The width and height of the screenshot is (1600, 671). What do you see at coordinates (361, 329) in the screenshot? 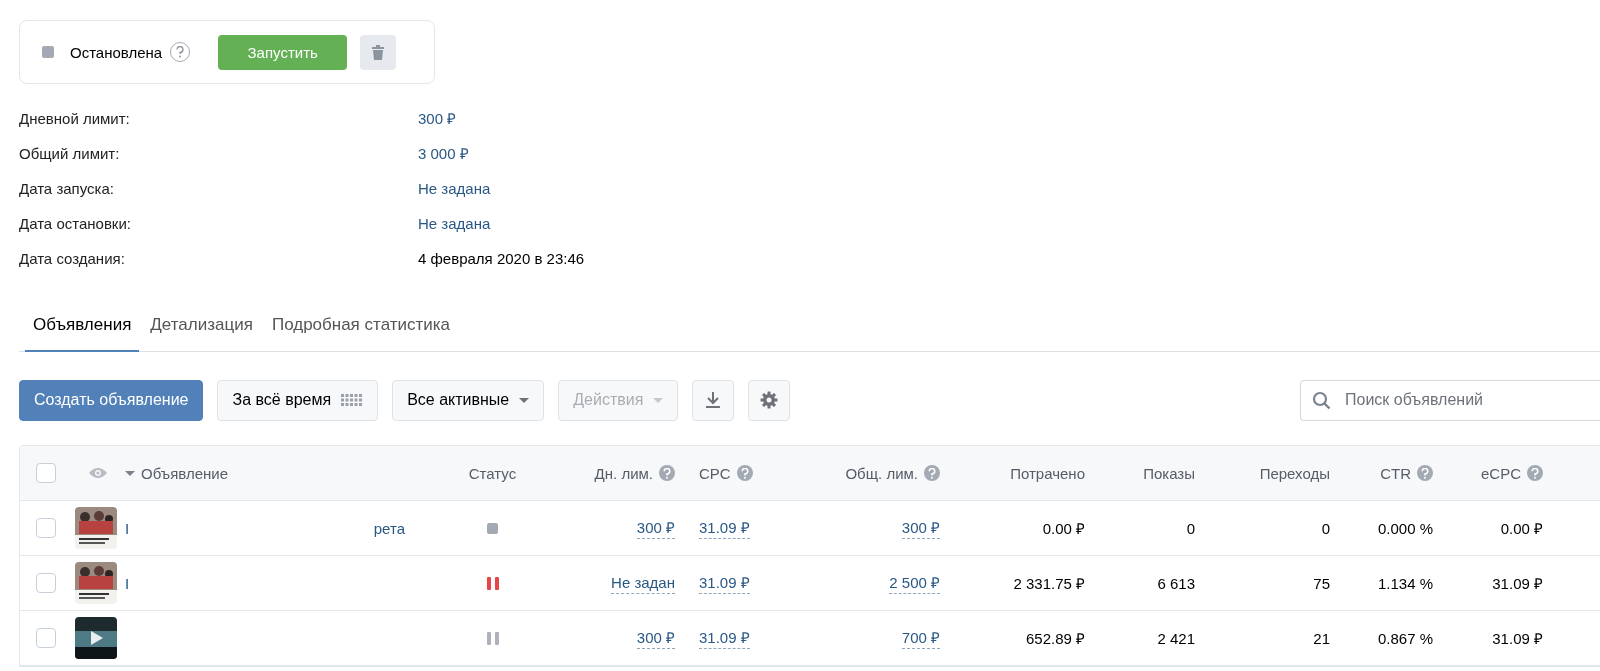
I see `tab: Подробная статистика` at bounding box center [361, 329].